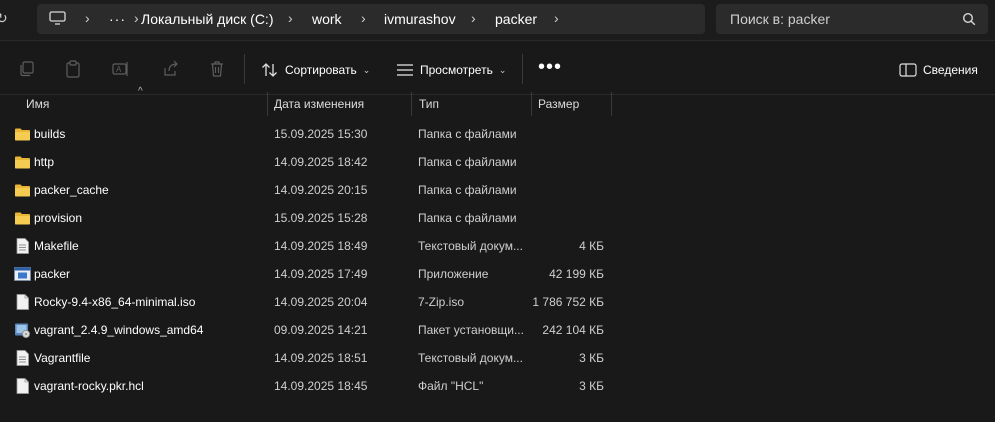  I want to click on file-row: provision 15.09.2025 15:28 Папка с файлами, so click(497, 218).